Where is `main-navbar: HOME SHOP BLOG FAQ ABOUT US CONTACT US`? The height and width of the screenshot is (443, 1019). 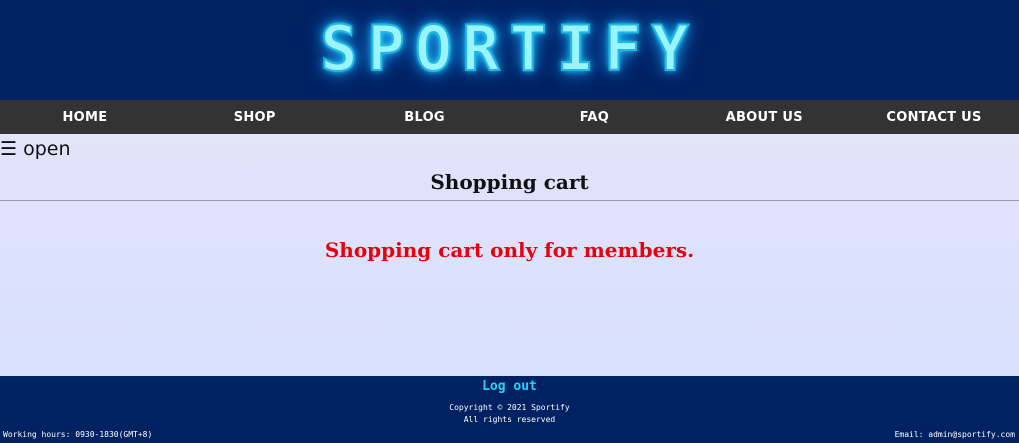 main-navbar: HOME SHOP BLOG FAQ ABOUT US CONTACT US is located at coordinates (509, 117).